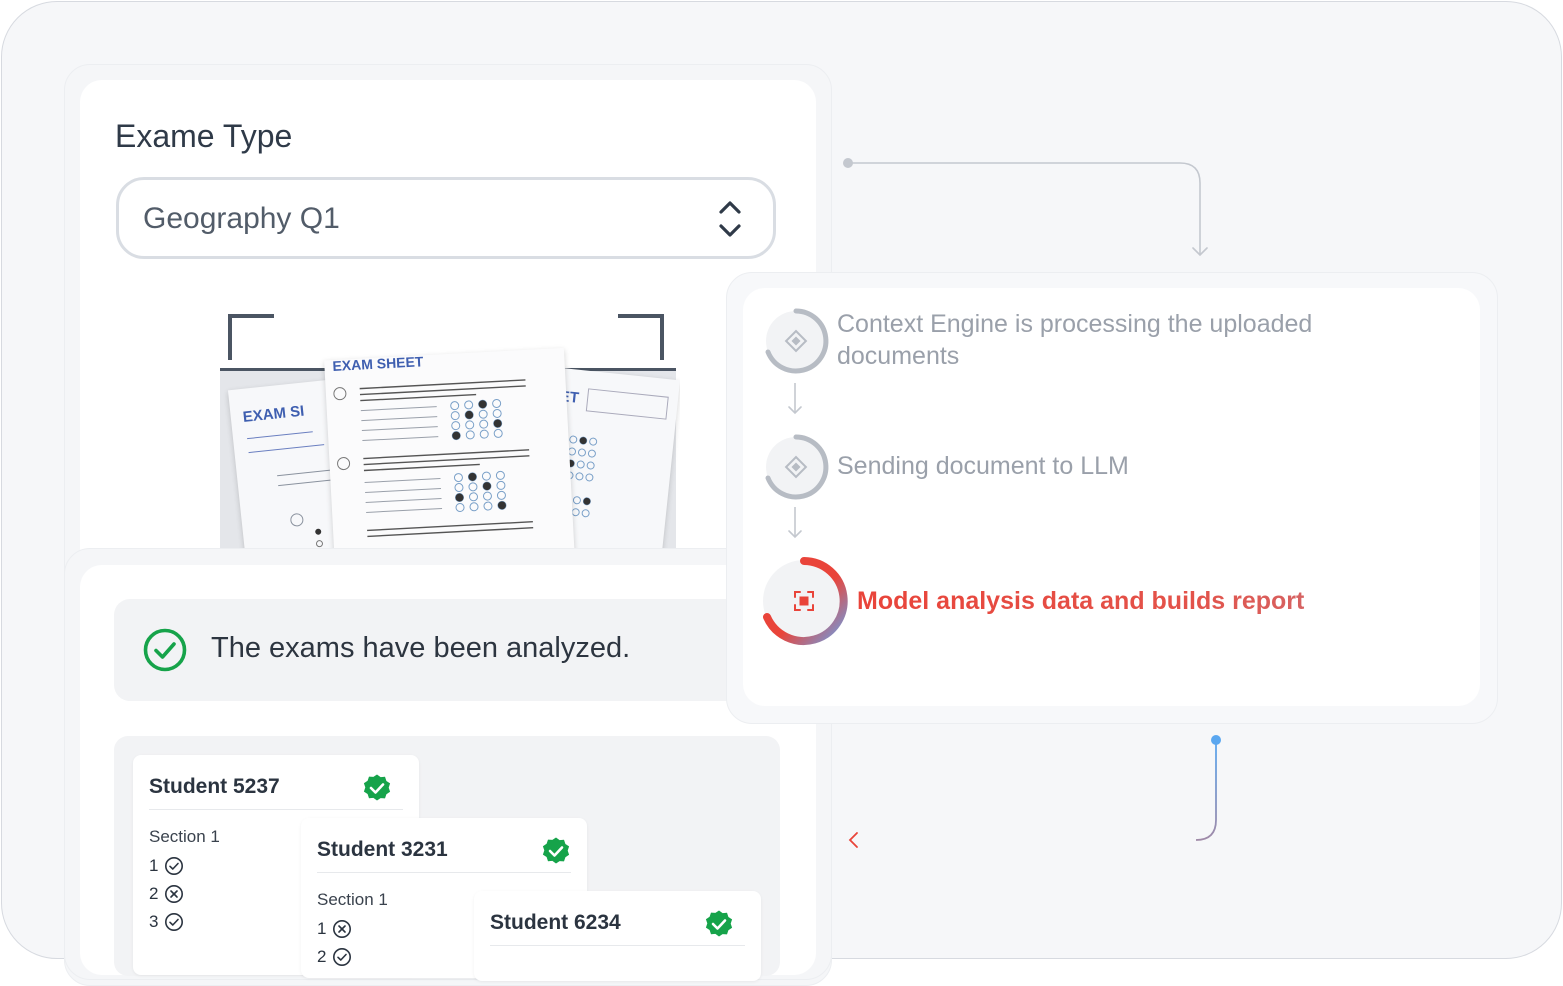  Describe the element at coordinates (154, 921) in the screenshot. I see `question-number: 3` at that location.